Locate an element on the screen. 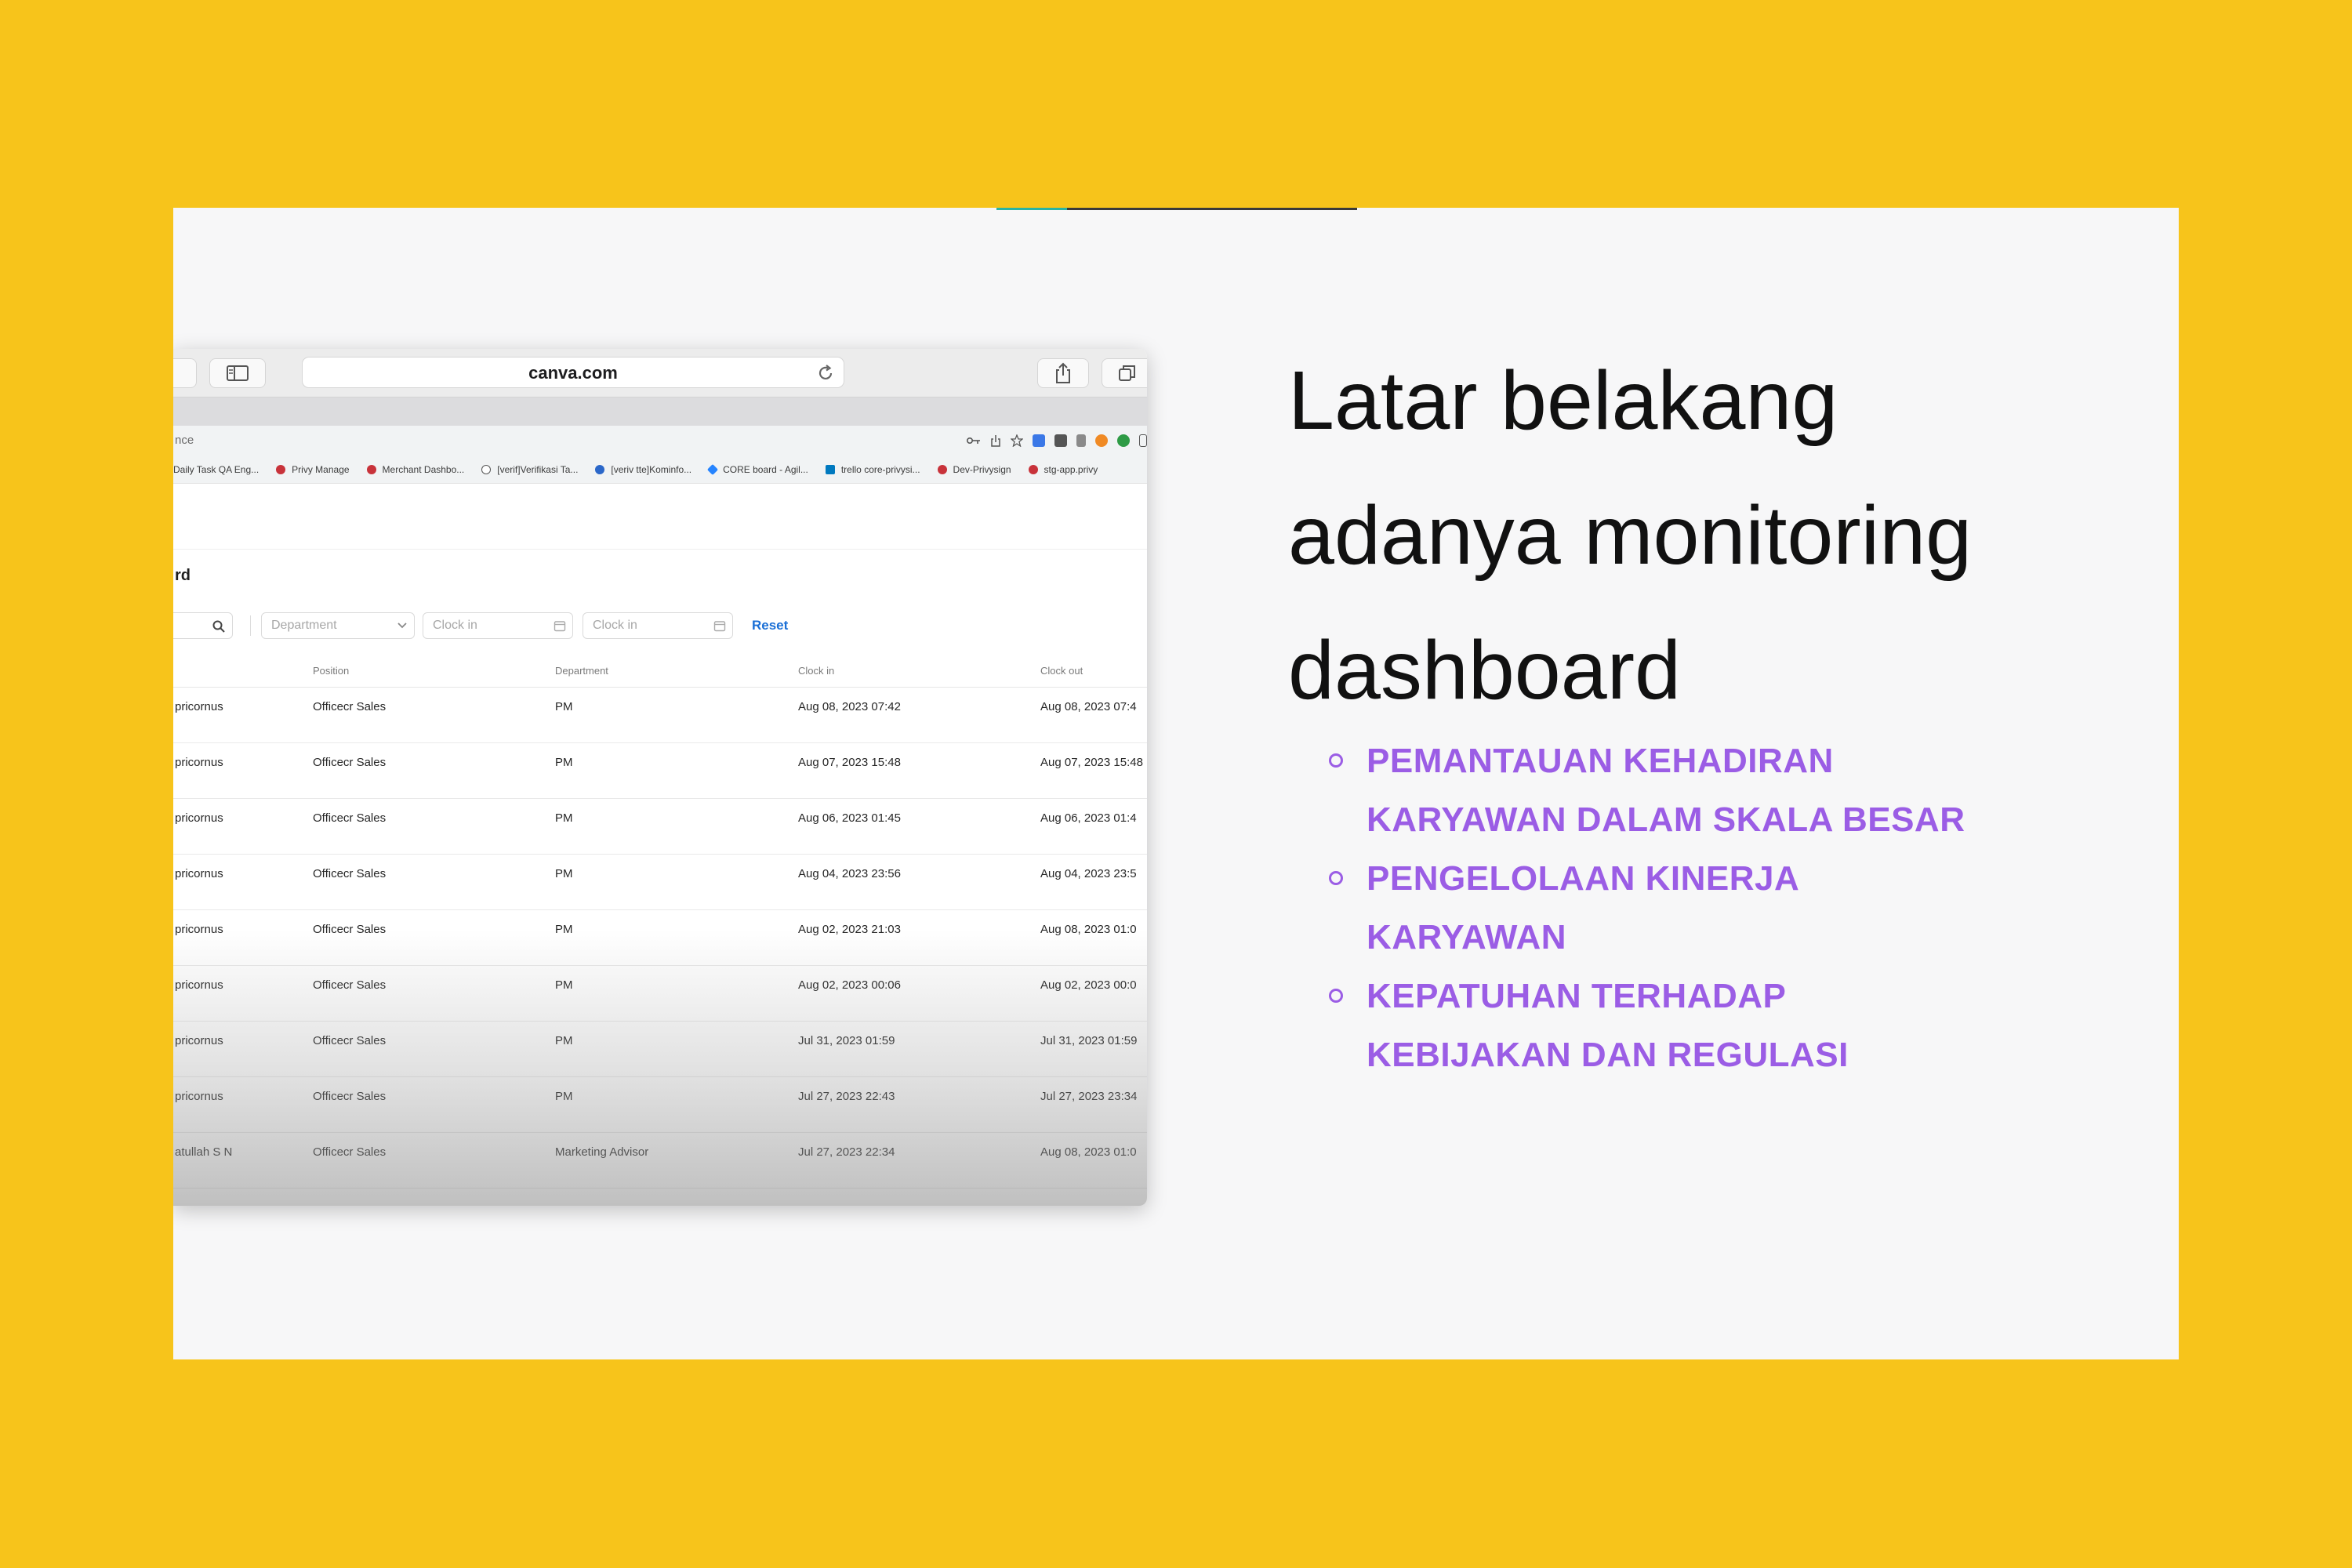  heading-line: Latar belakang is located at coordinates (1563, 400).